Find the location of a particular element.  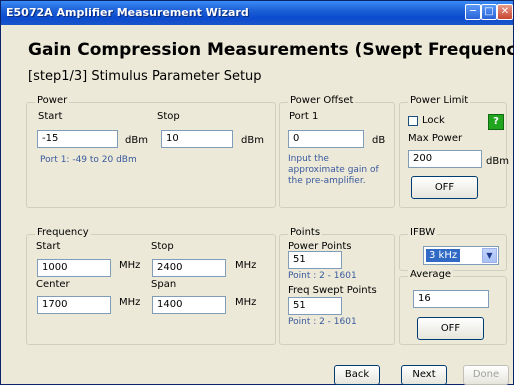

close-icon: ✕ is located at coordinates (505, 11).